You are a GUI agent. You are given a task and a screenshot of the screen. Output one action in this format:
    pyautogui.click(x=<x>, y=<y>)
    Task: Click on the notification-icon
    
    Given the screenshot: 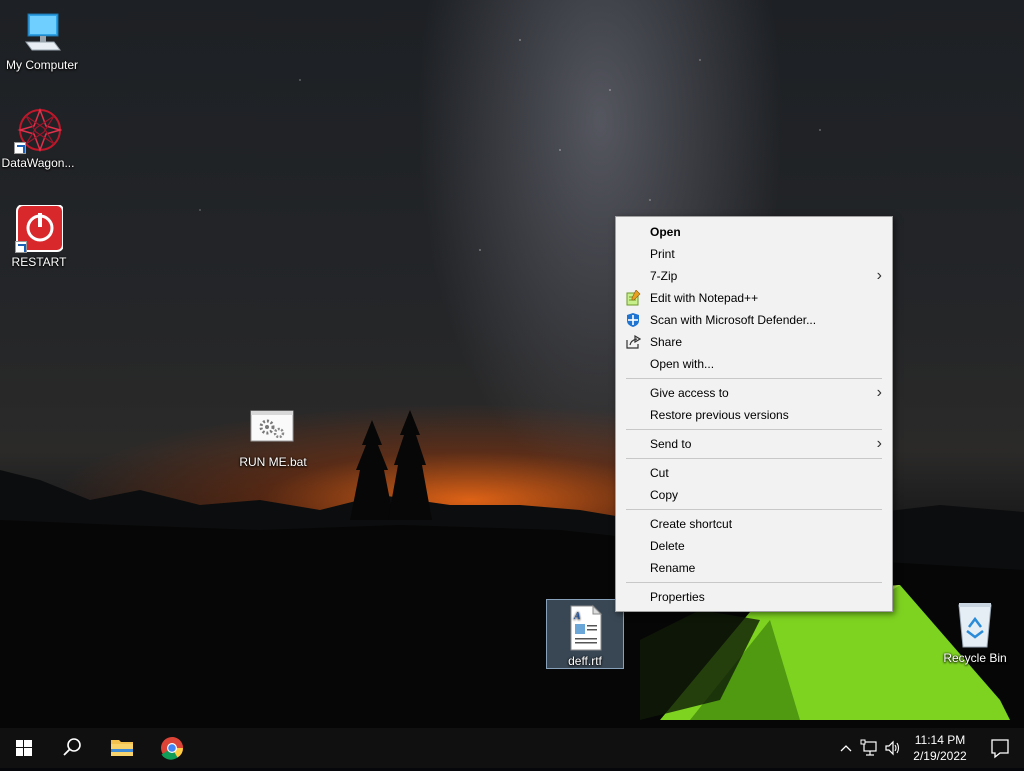 What is the action you would take?
    pyautogui.click(x=1000, y=749)
    